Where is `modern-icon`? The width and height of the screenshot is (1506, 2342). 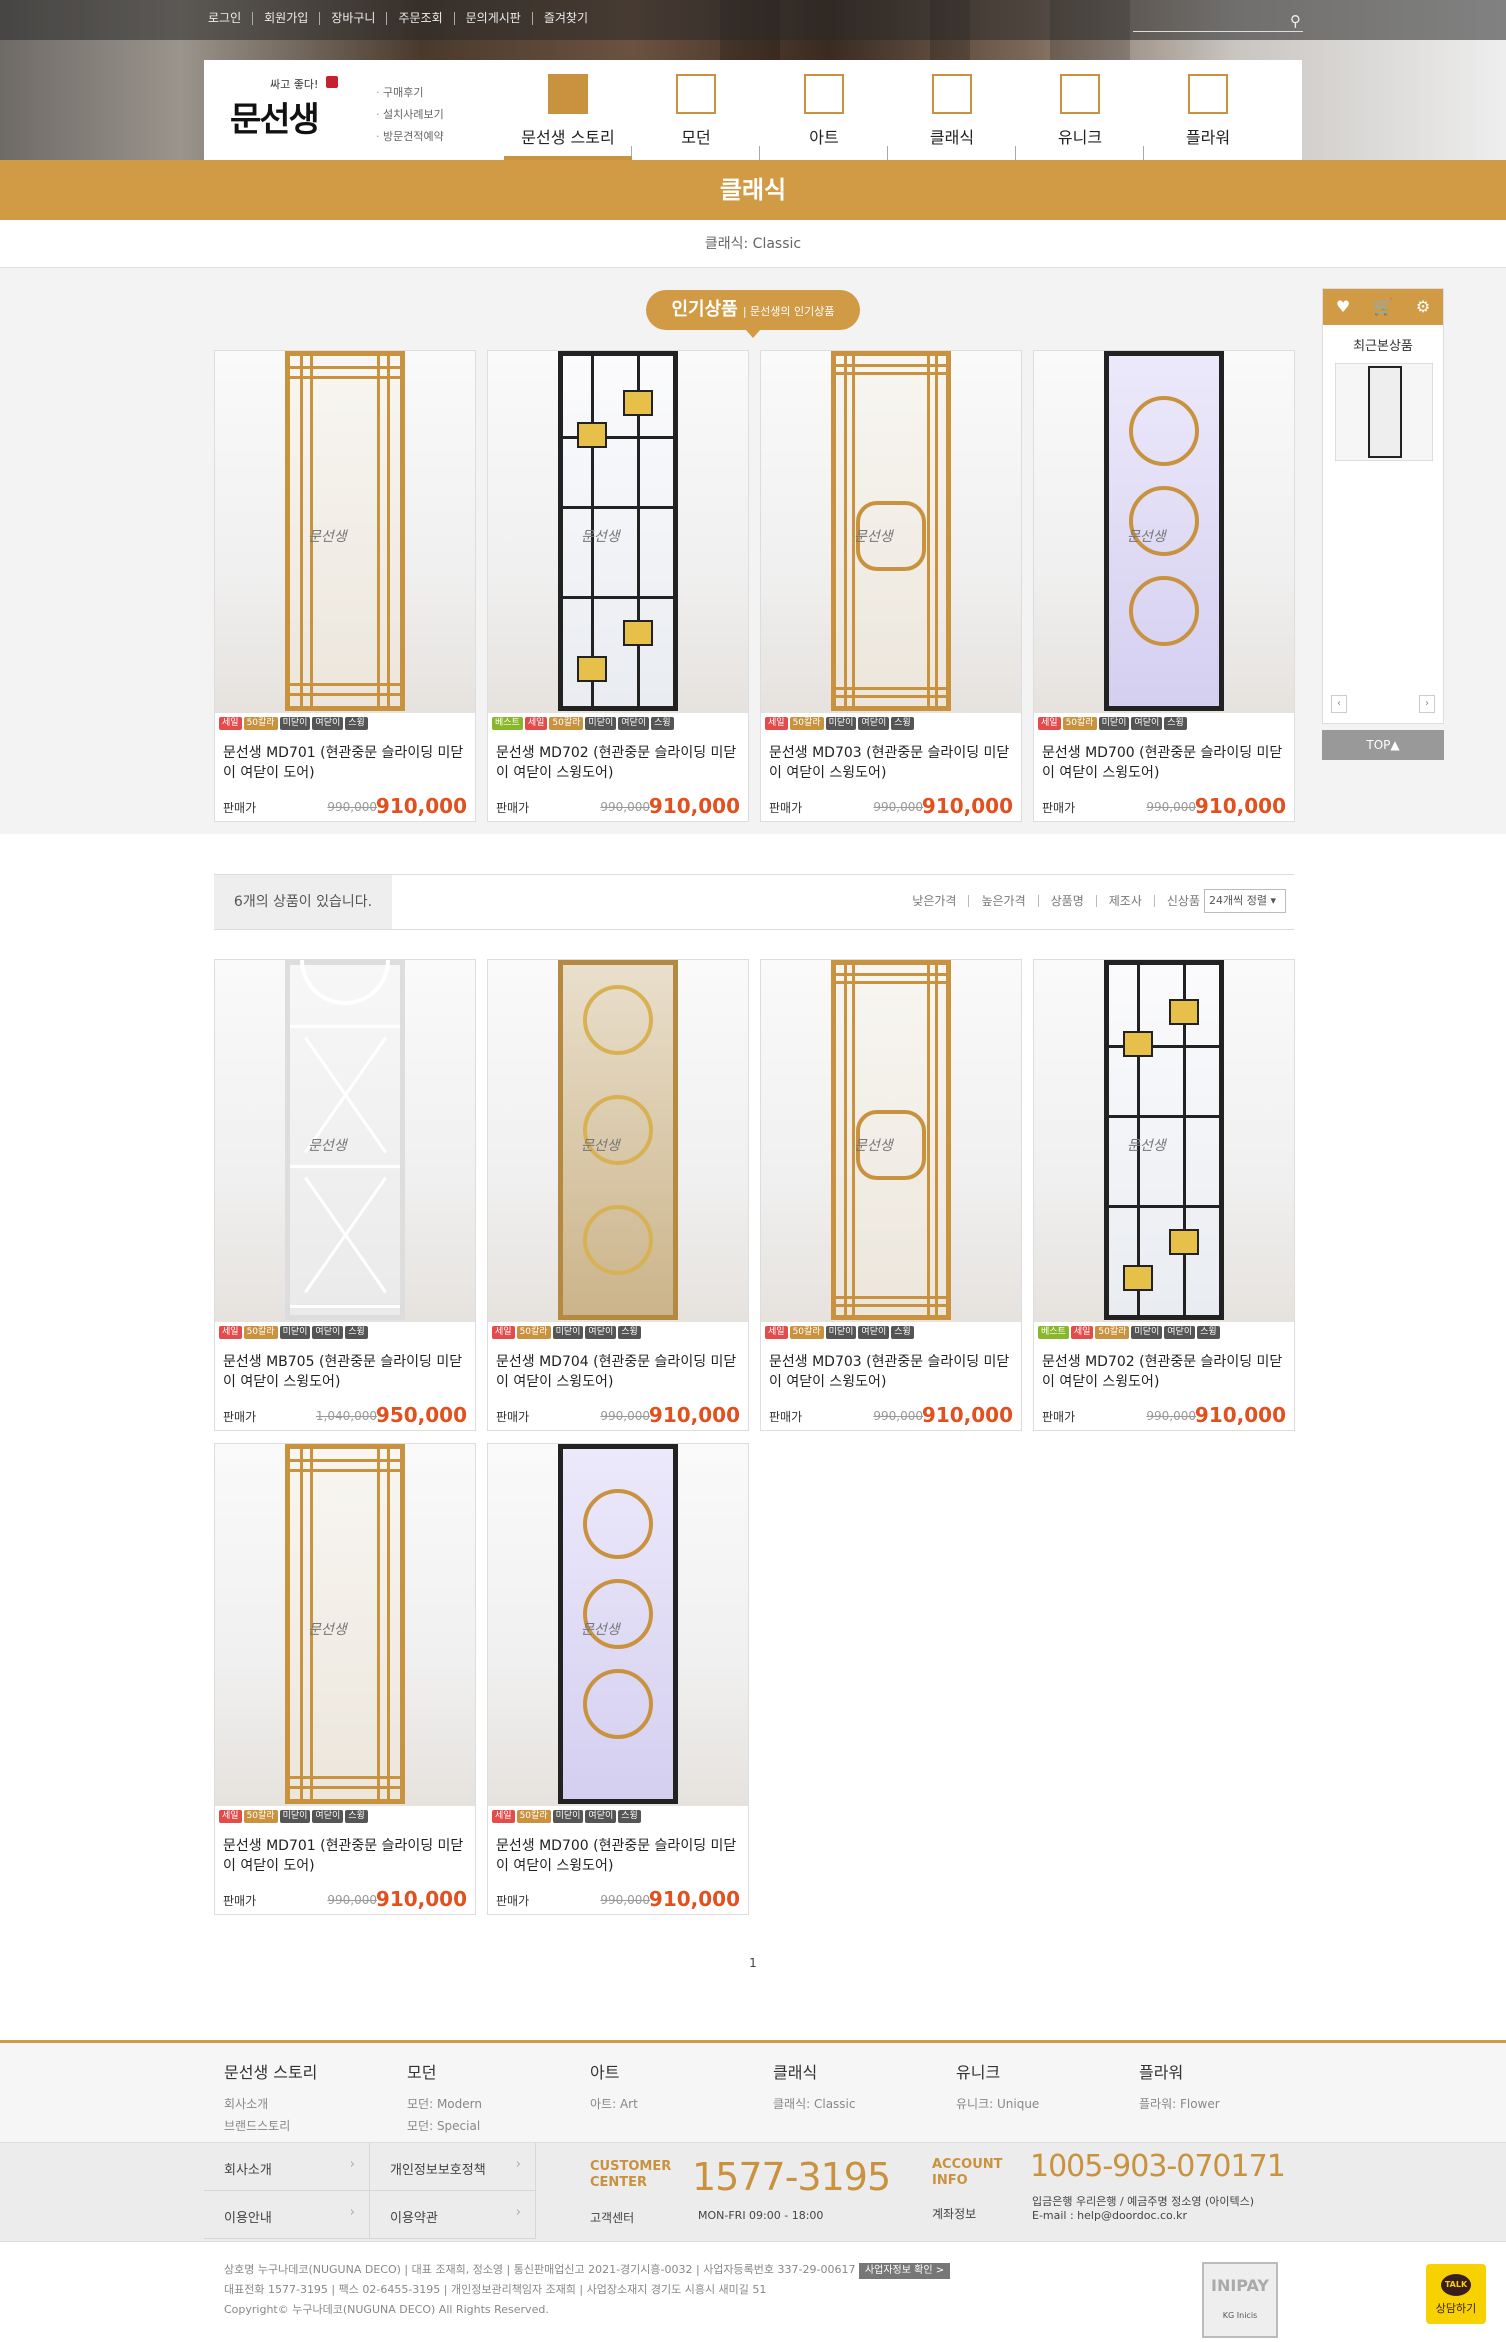 modern-icon is located at coordinates (696, 94).